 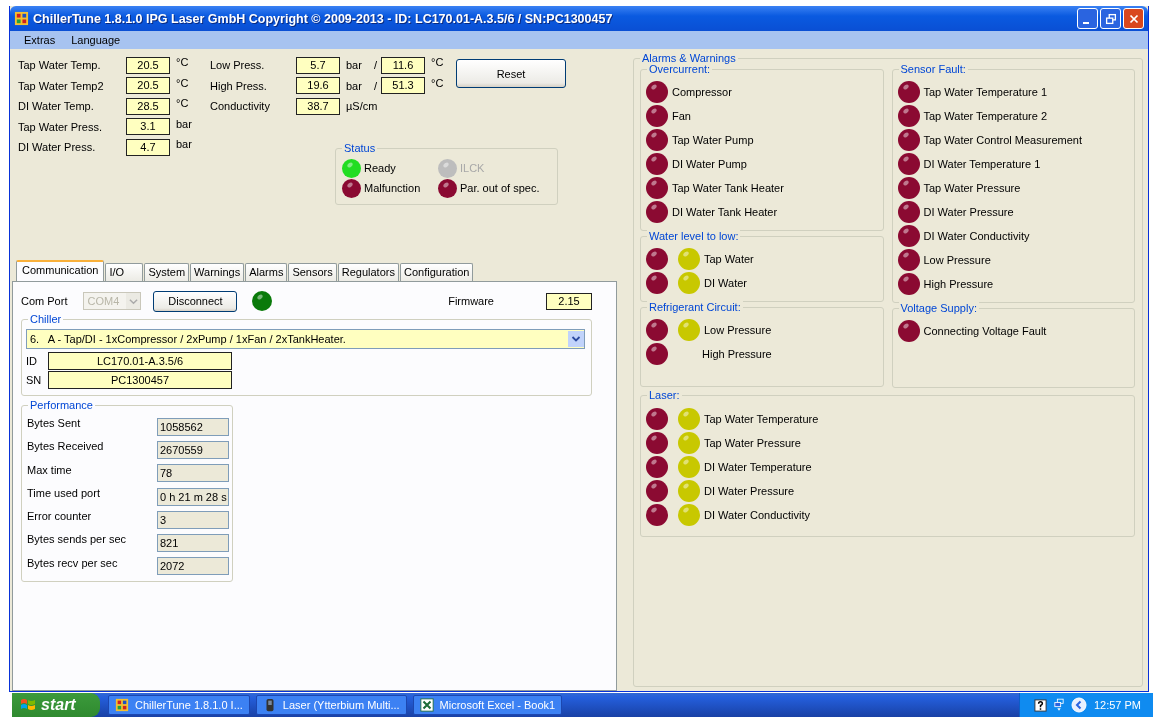 I want to click on reading-label: High Press., so click(x=239, y=85).